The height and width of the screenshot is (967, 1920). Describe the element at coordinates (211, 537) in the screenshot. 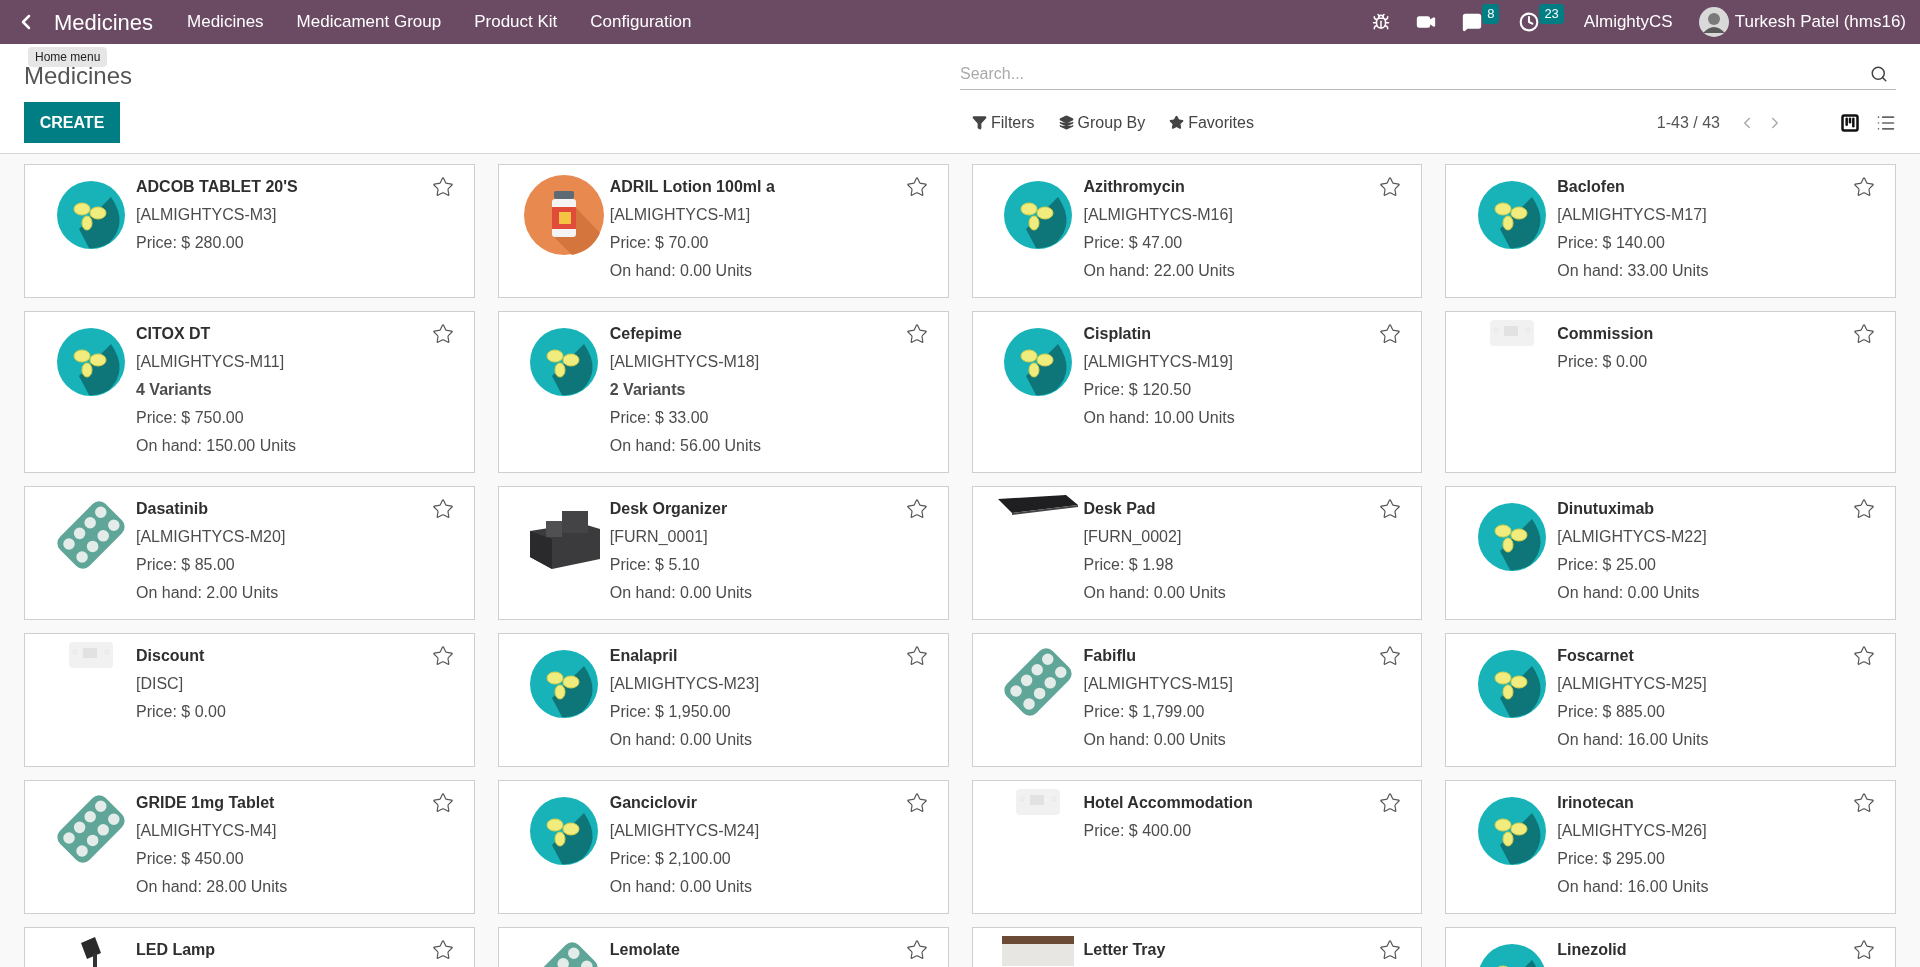

I see `product-code: [ALMIGHTYCS-M20]` at that location.